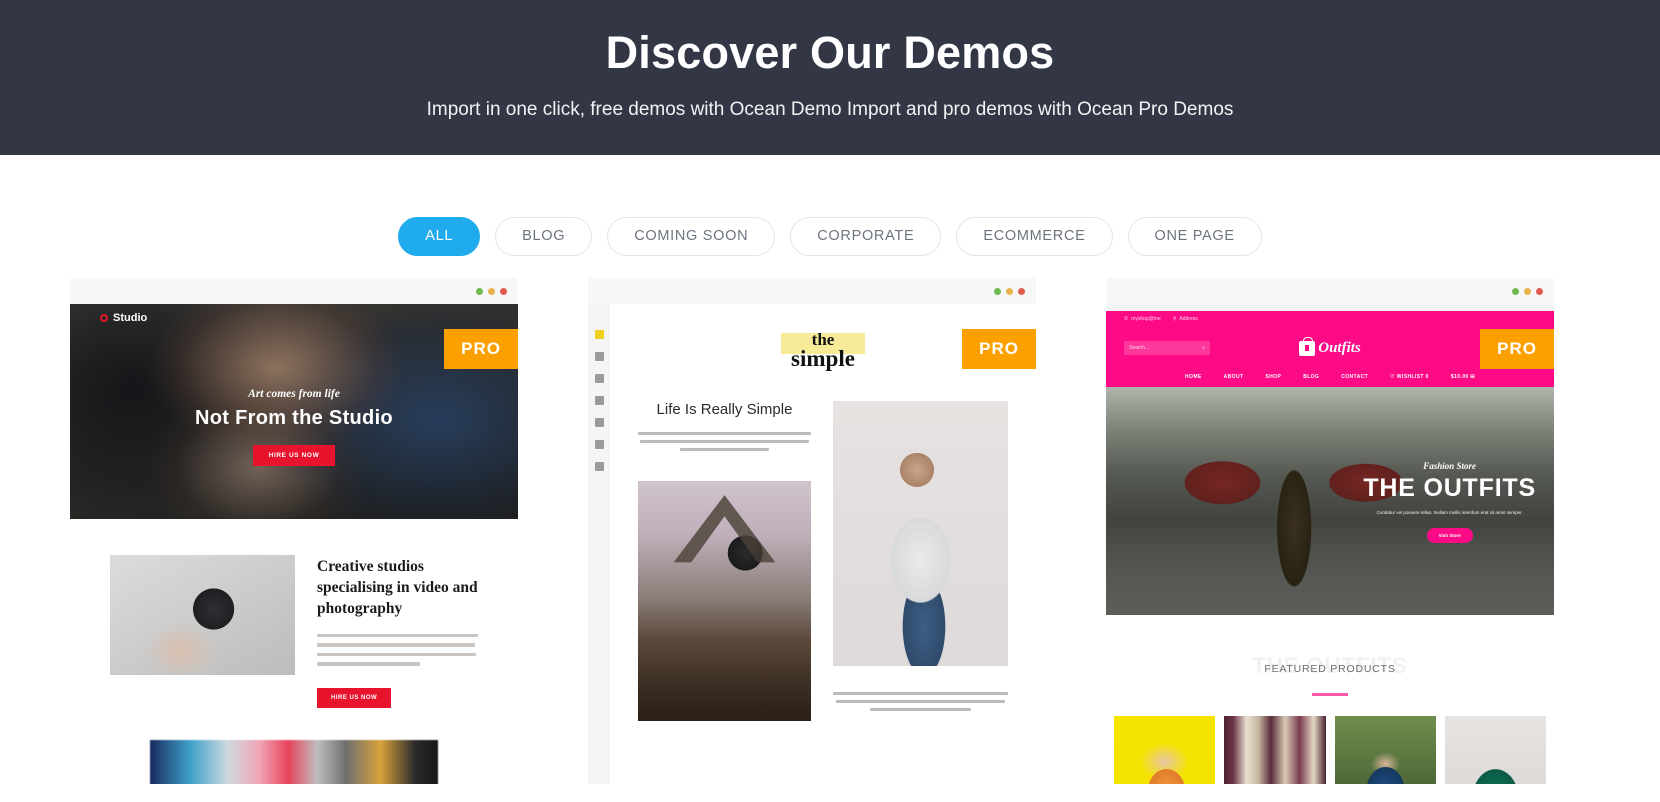 This screenshot has width=1660, height=802. What do you see at coordinates (1449, 488) in the screenshot?
I see `outfits-hero-title: THE OUTFITS` at bounding box center [1449, 488].